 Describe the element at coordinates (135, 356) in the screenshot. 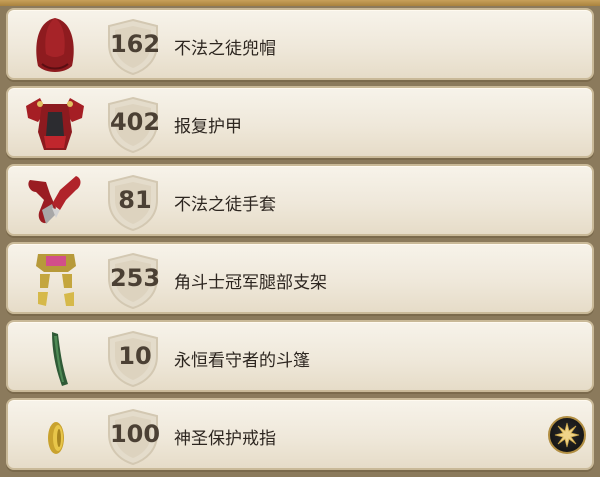

I see `item-level: 10` at that location.